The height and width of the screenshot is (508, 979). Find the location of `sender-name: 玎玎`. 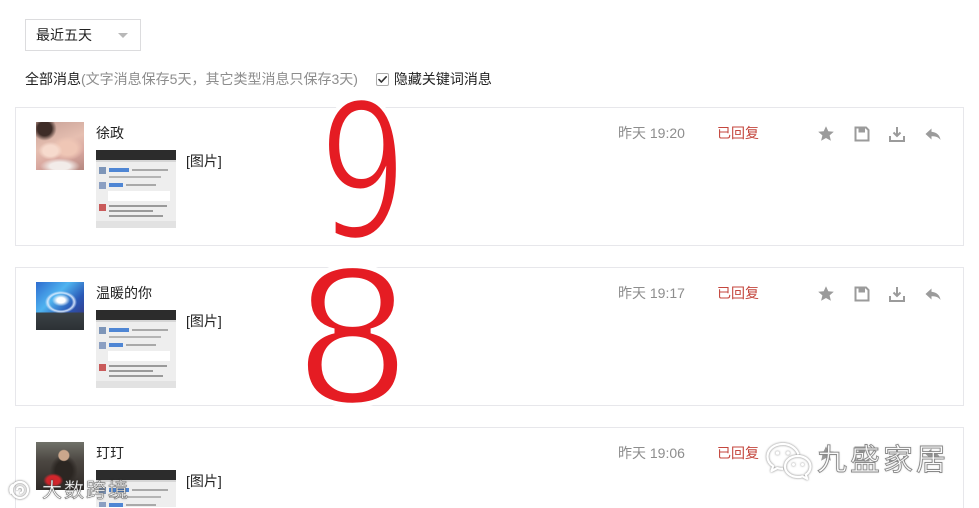

sender-name: 玎玎 is located at coordinates (110, 453).